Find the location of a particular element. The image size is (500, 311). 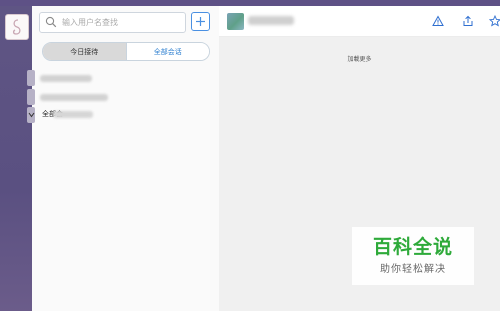

watermark: 百科全说 助你轻松解决 is located at coordinates (413, 256).